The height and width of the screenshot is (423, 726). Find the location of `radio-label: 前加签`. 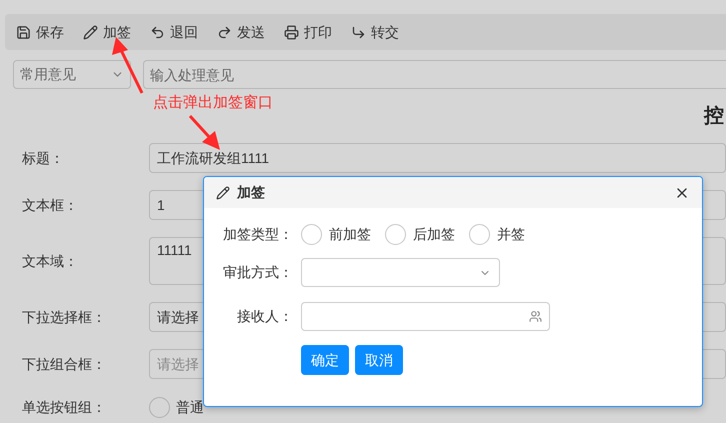

radio-label: 前加签 is located at coordinates (350, 234).